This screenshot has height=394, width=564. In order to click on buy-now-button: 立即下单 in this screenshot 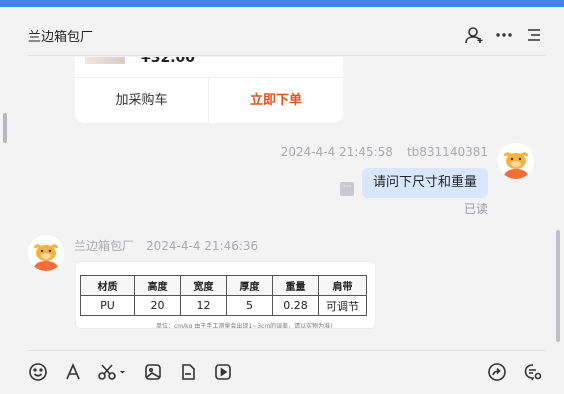, I will do `click(276, 100)`.